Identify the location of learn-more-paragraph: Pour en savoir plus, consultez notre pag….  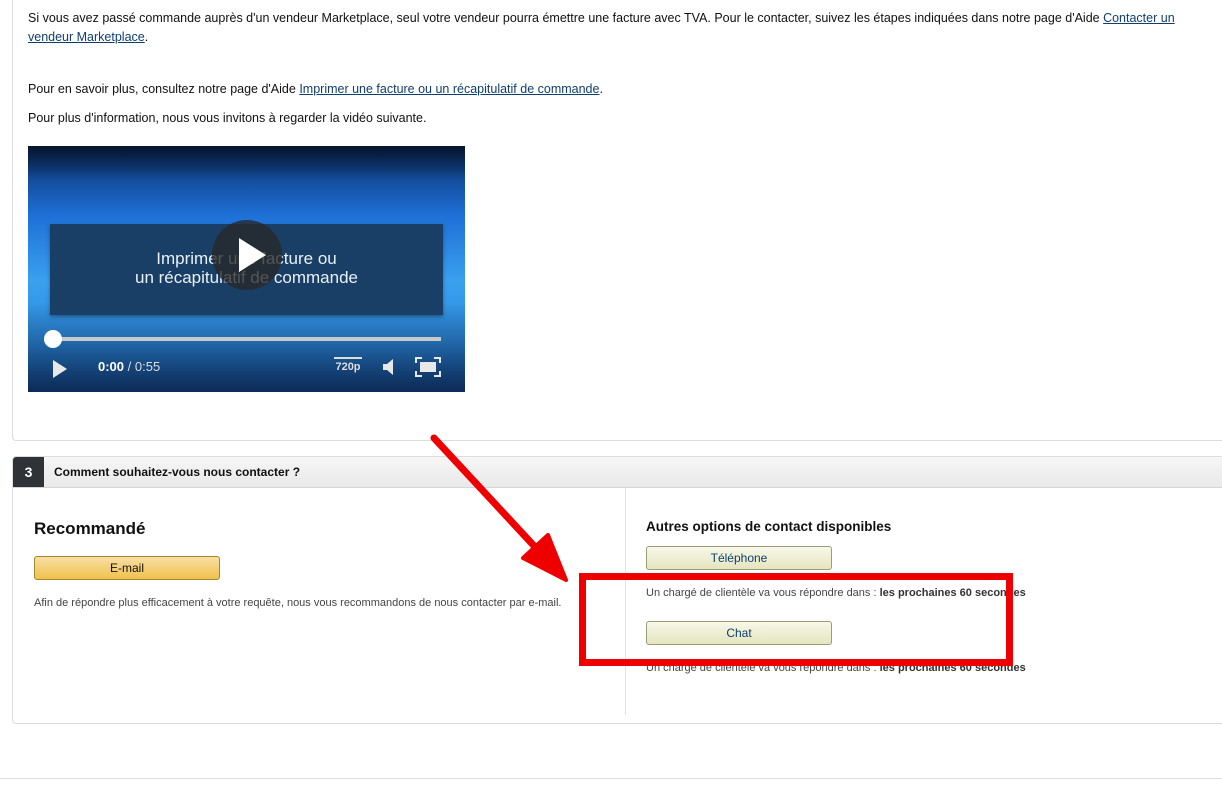
(315, 89).